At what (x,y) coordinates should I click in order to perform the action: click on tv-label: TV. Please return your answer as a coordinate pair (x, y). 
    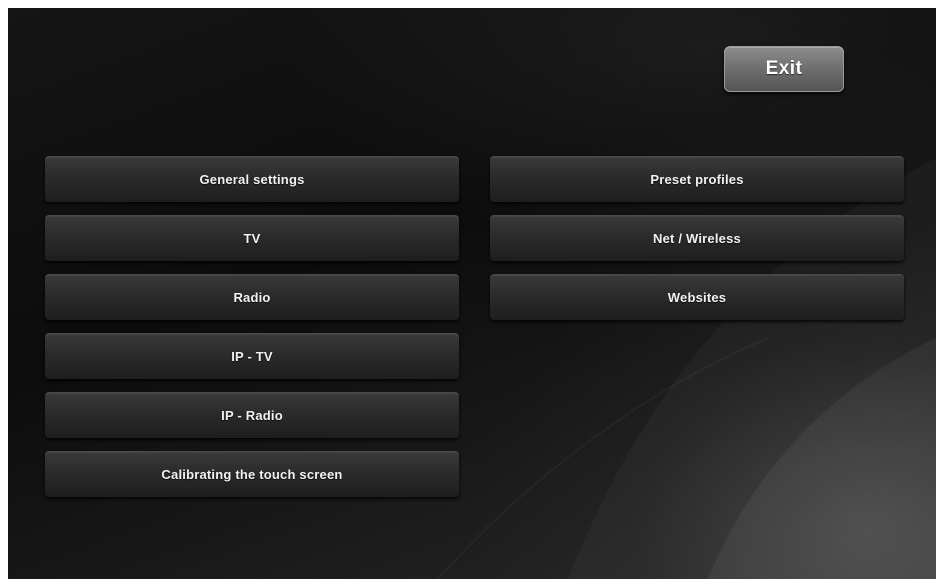
    Looking at the image, I should click on (252, 238).